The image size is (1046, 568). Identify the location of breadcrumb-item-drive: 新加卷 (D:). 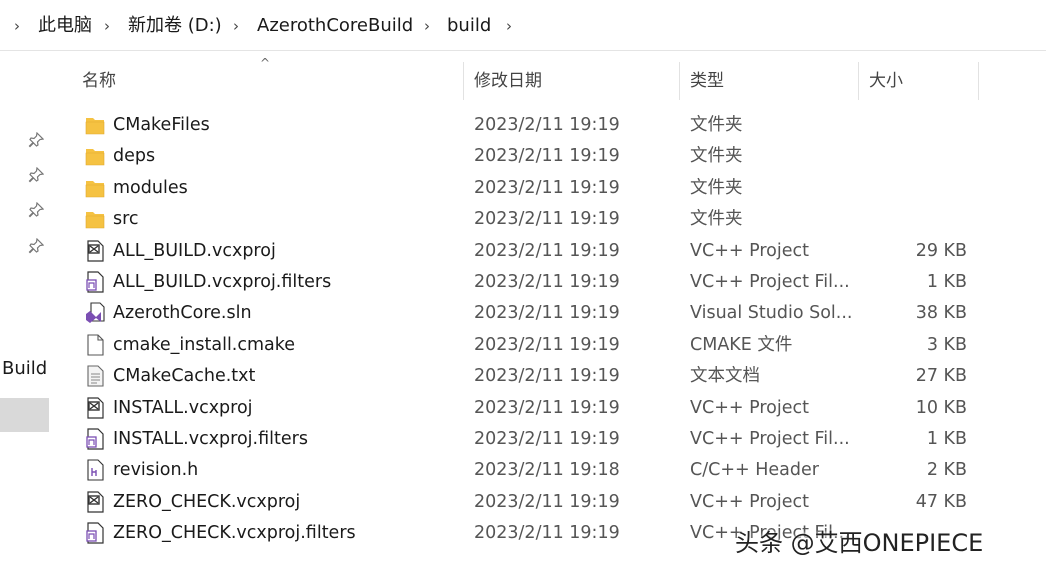
(175, 26).